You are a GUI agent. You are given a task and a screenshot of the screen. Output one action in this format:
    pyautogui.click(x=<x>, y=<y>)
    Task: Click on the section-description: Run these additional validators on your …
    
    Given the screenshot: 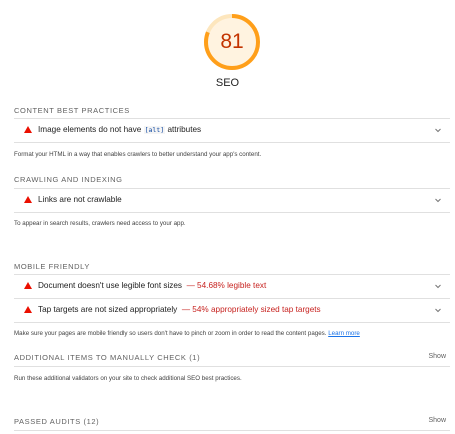 What is the action you would take?
    pyautogui.click(x=128, y=378)
    